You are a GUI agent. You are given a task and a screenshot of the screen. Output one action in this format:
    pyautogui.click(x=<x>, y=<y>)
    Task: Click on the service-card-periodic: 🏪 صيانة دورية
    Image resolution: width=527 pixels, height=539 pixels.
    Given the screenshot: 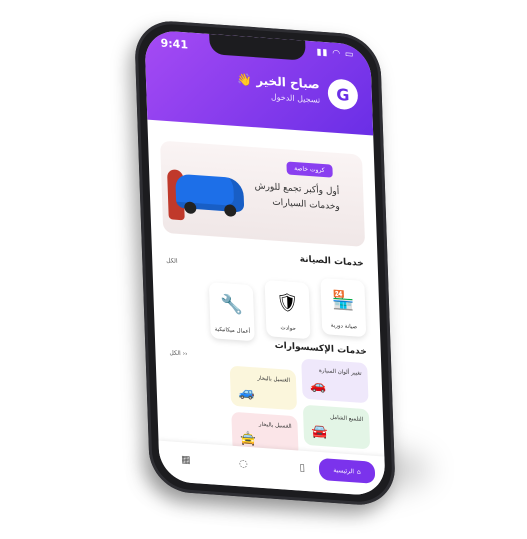 What is the action you would take?
    pyautogui.click(x=343, y=307)
    